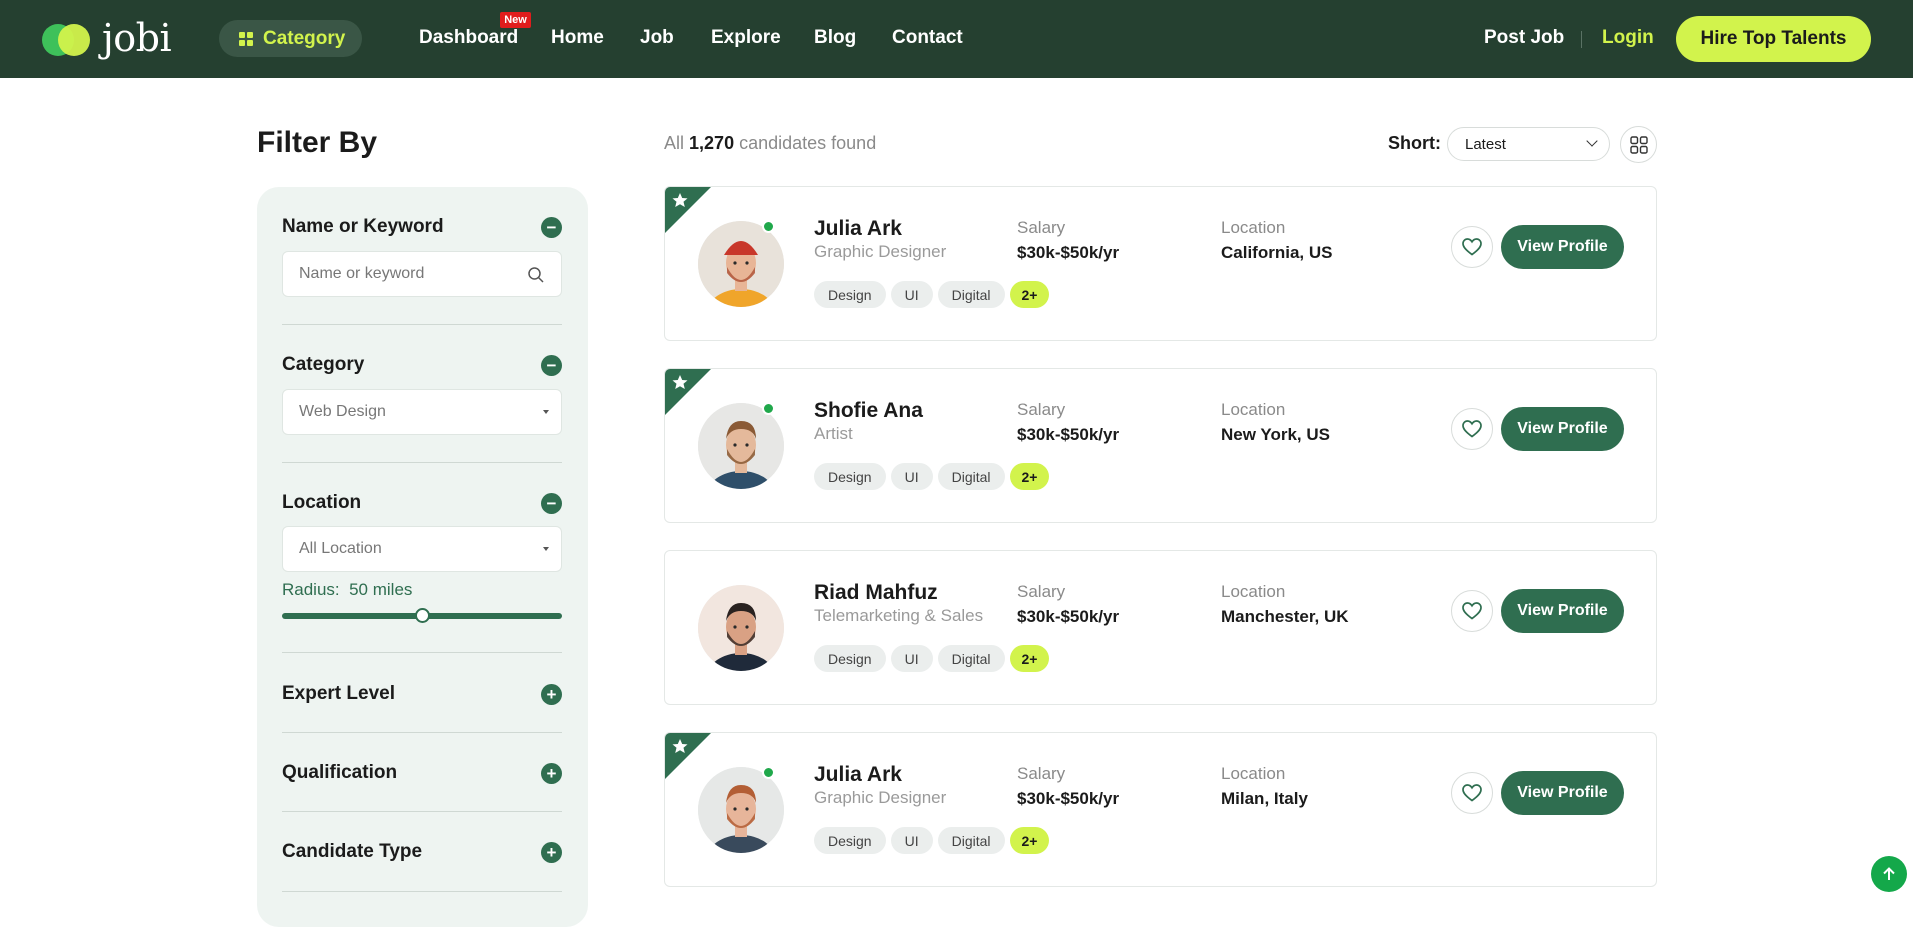  I want to click on expand-expert-level-icon: +, so click(551, 694).